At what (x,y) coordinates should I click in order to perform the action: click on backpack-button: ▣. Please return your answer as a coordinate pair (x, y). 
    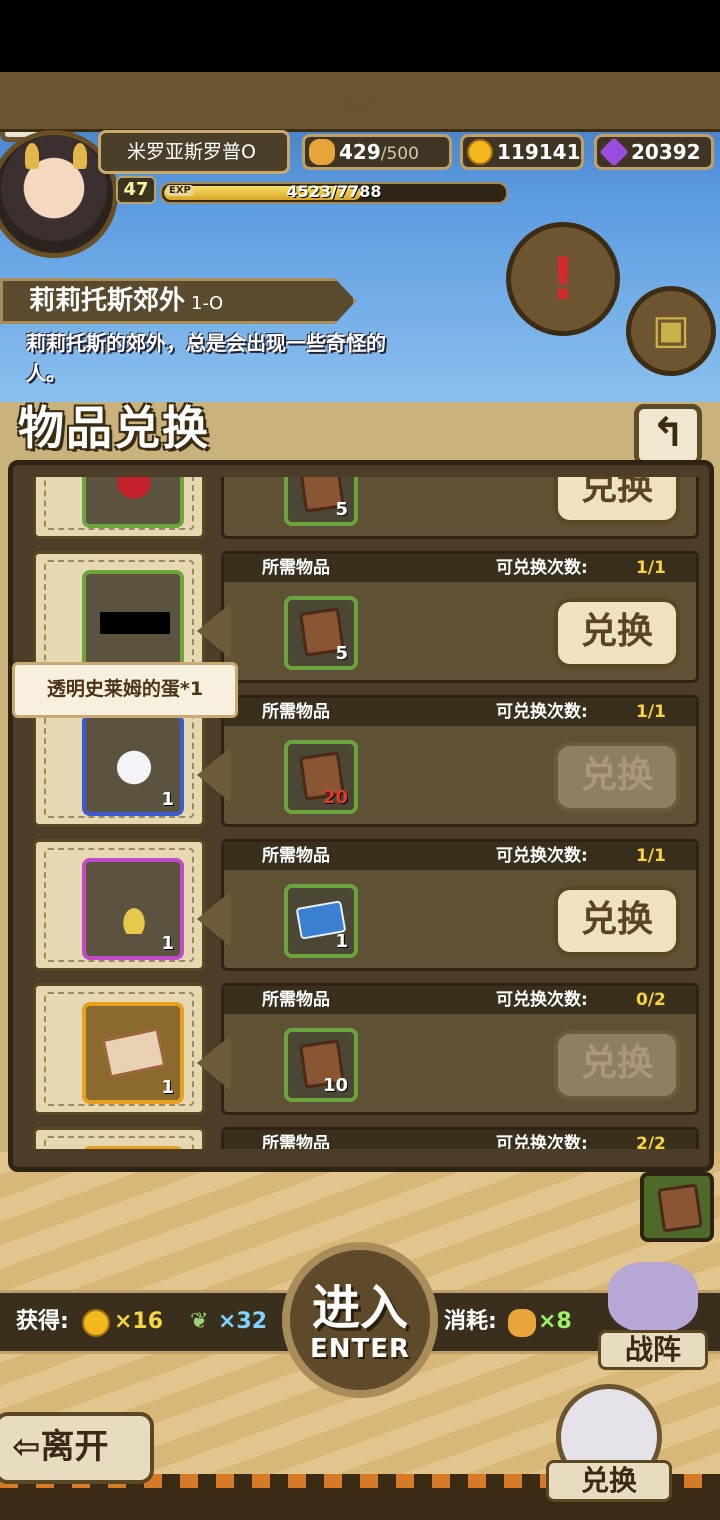
    Looking at the image, I should click on (671, 331).